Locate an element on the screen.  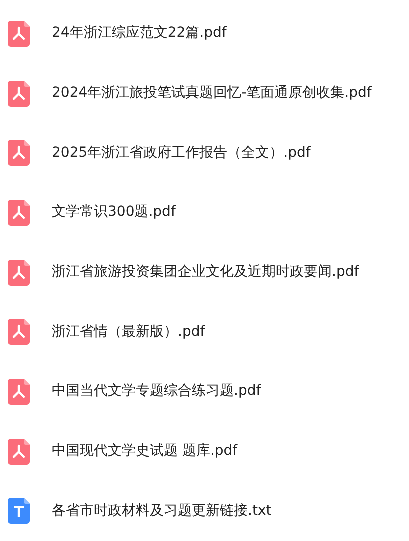
file-name: 浙江省情（最新版）.pdf is located at coordinates (129, 332).